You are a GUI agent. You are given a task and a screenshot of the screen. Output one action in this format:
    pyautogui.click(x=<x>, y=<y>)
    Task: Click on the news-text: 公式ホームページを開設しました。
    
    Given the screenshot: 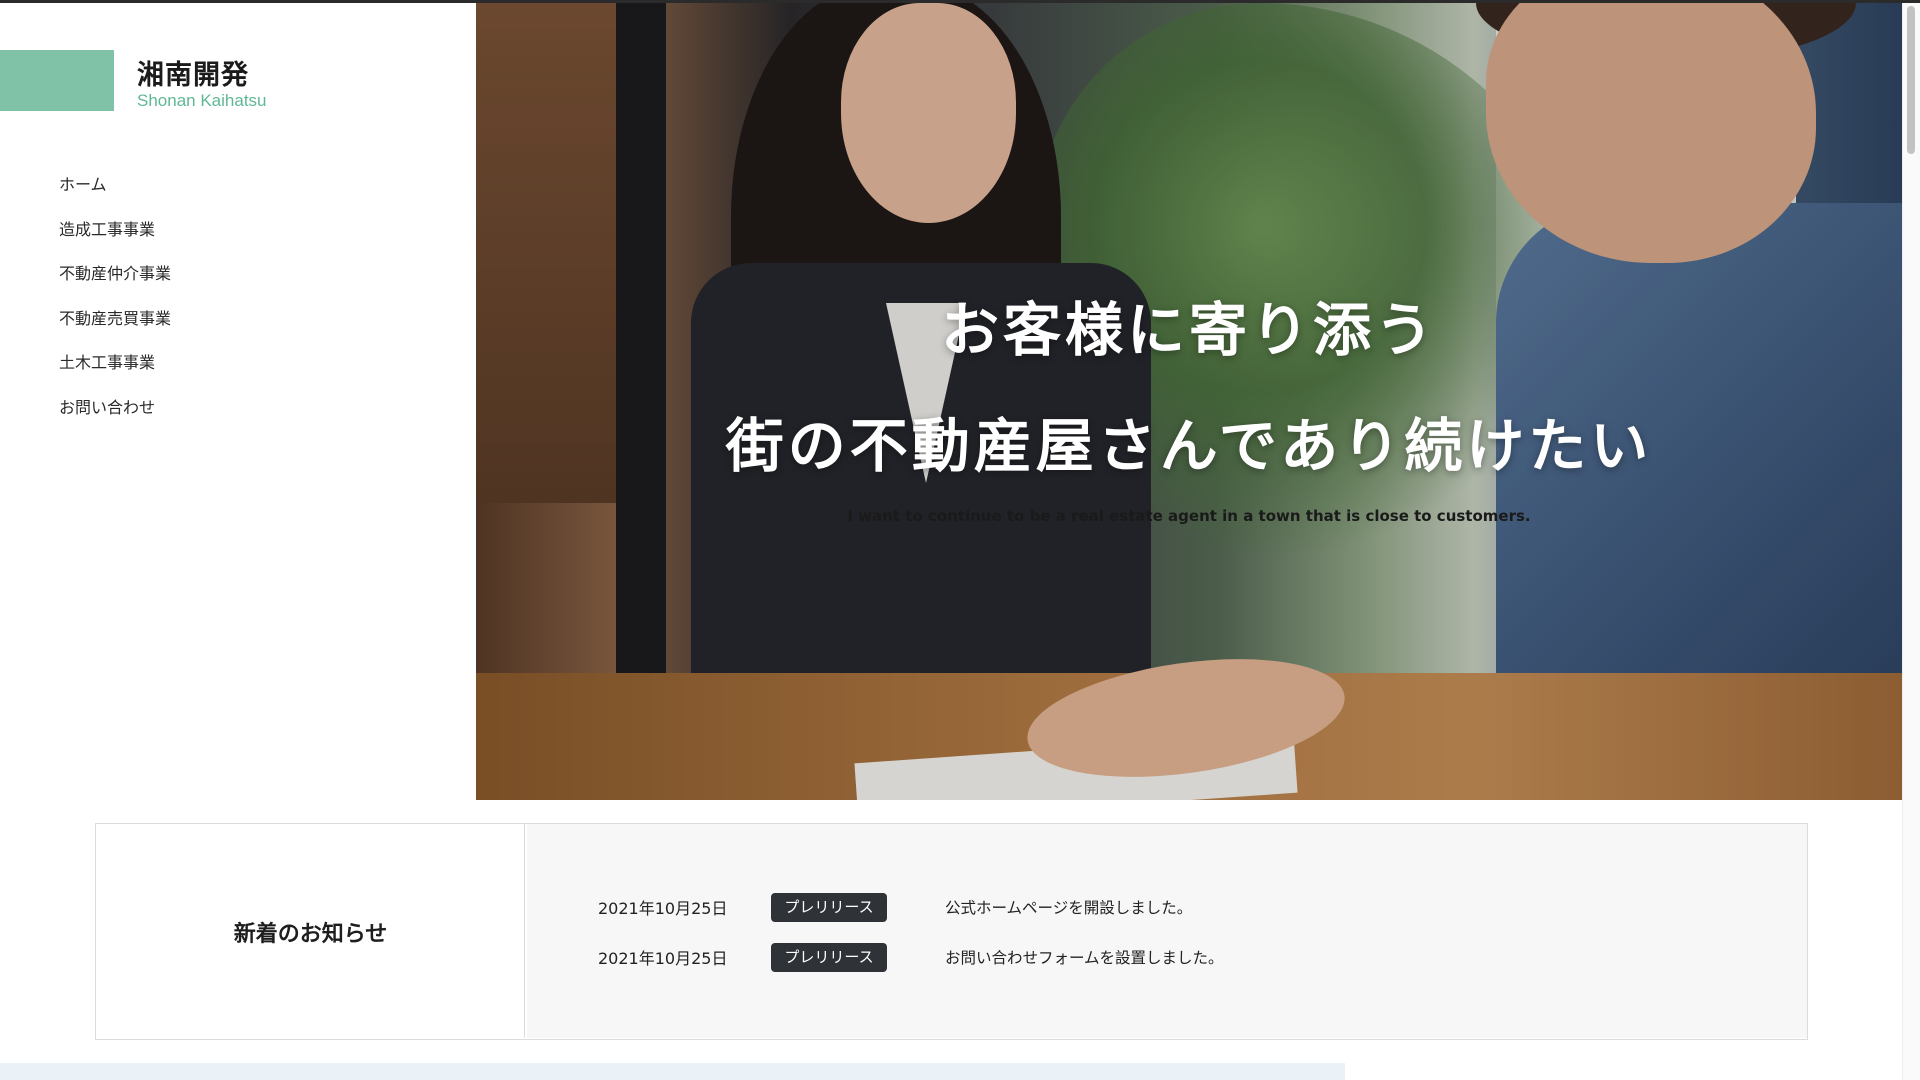 What is the action you would take?
    pyautogui.click(x=1068, y=907)
    